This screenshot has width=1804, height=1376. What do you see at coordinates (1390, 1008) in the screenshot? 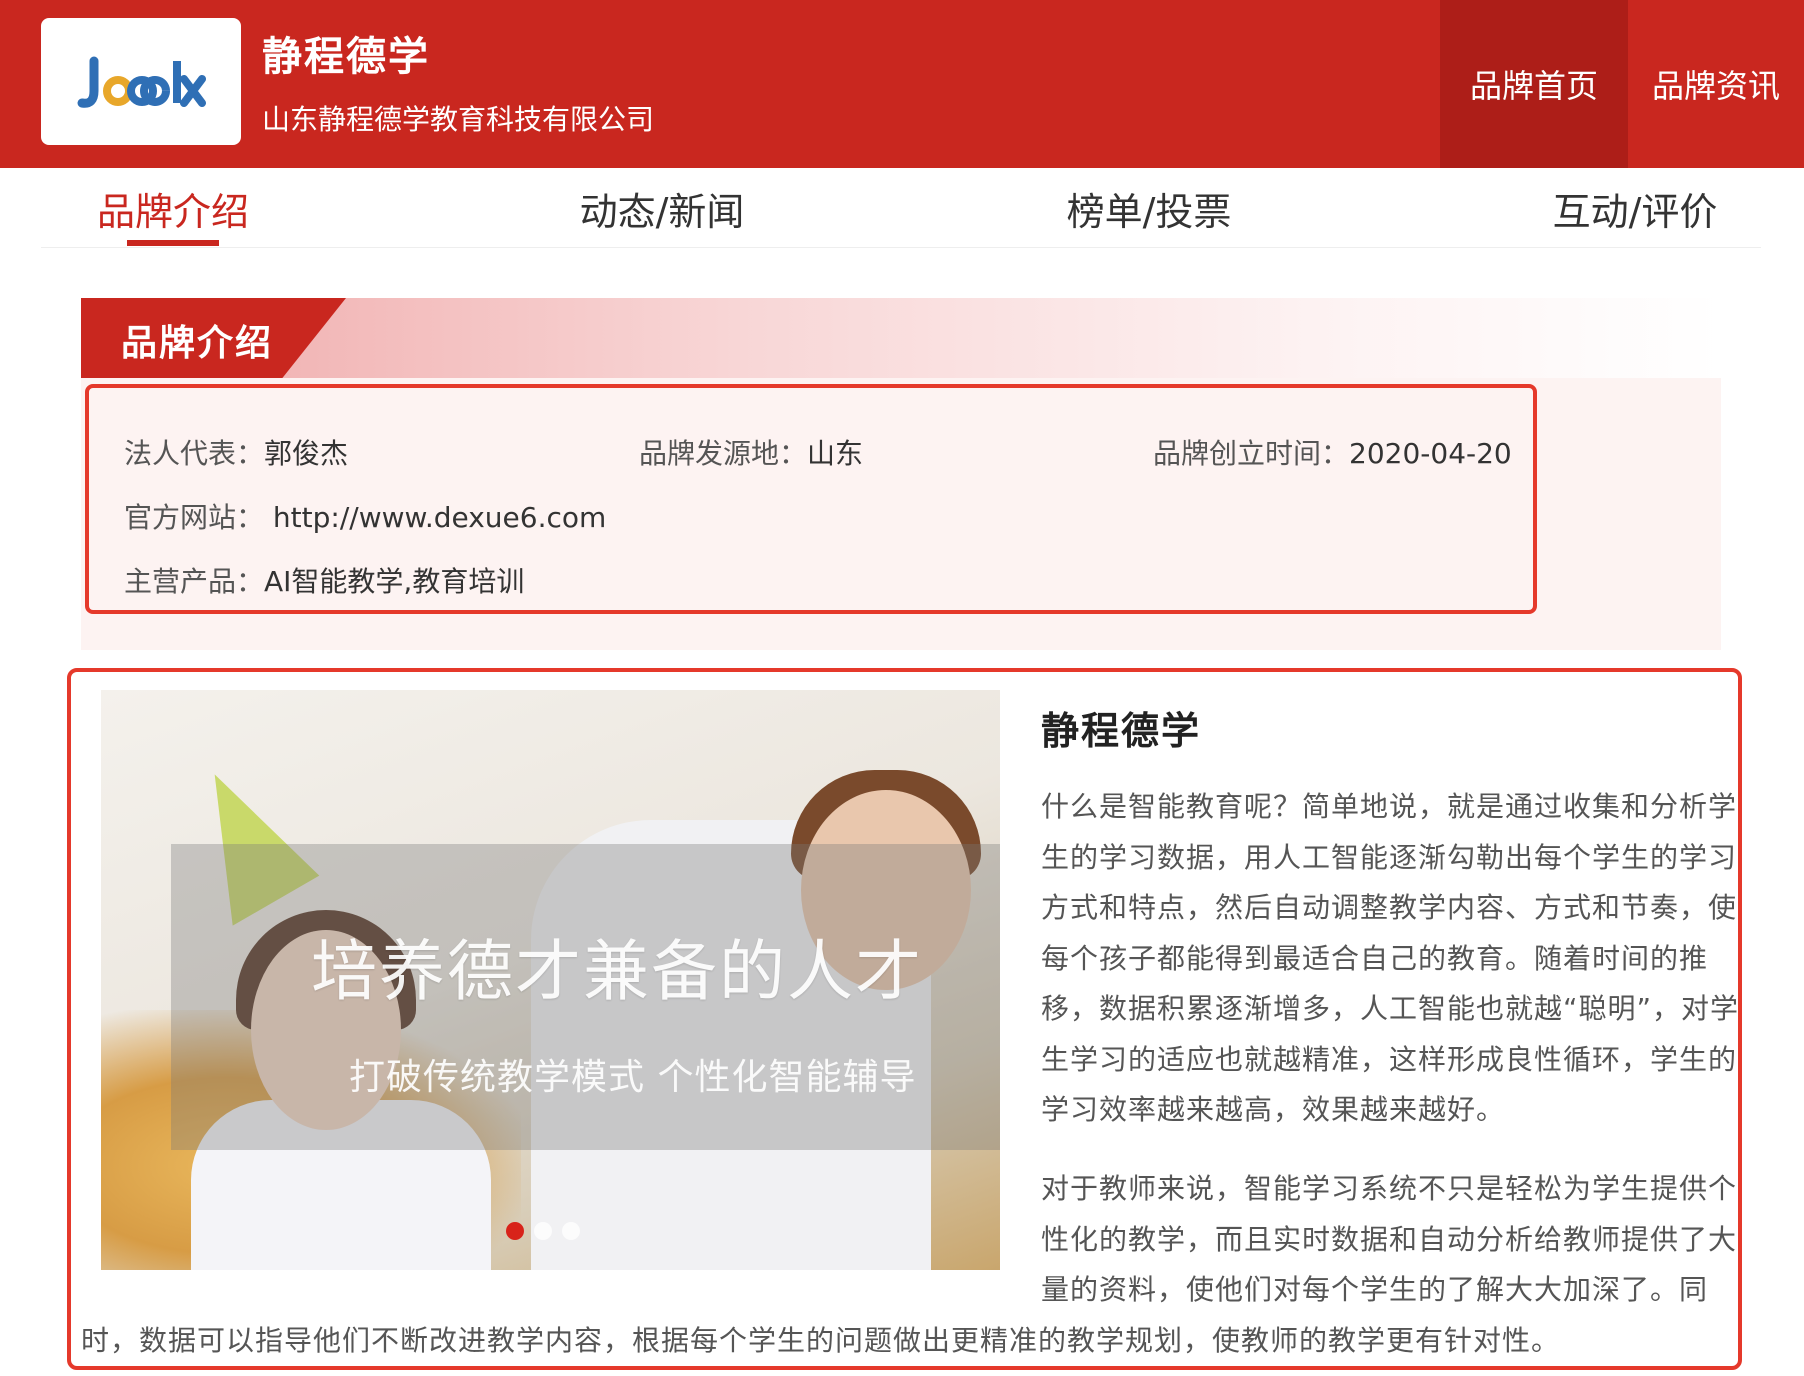
I see `paragraph-line: 移，数据积累逐渐增多，人工智能也就越“聪明”，对学` at bounding box center [1390, 1008].